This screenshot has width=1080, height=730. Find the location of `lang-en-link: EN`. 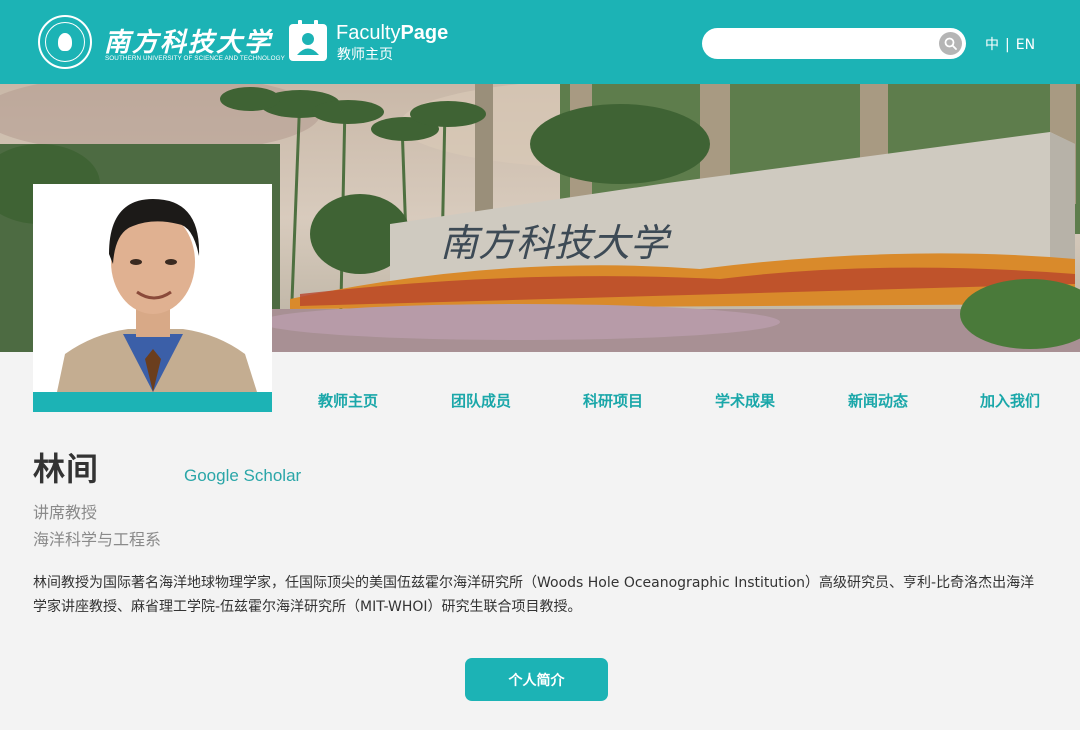

lang-en-link: EN is located at coordinates (1025, 45).